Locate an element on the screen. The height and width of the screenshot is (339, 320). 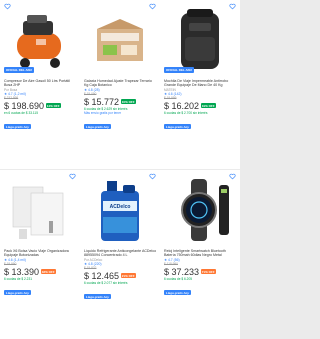
product-price: $ 37.233 is located at coordinates (182, 271).